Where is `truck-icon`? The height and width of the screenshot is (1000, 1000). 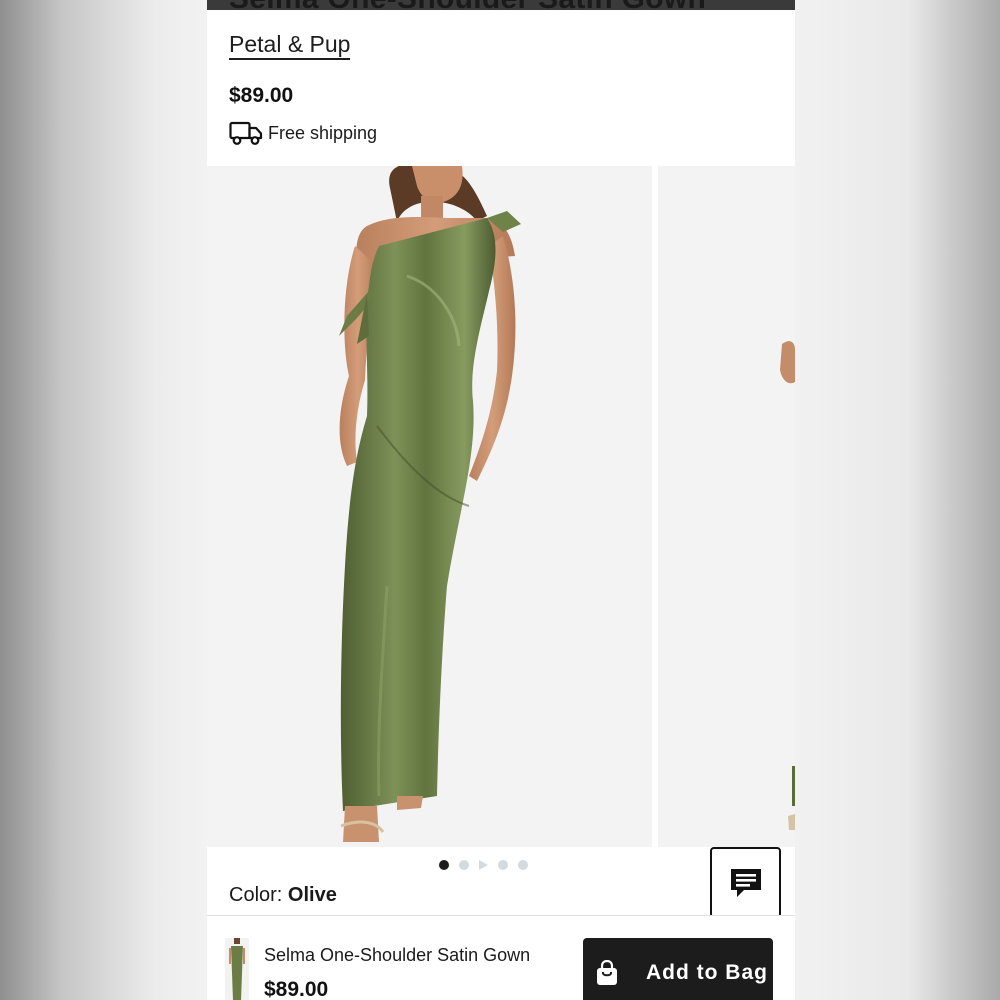 truck-icon is located at coordinates (246, 133).